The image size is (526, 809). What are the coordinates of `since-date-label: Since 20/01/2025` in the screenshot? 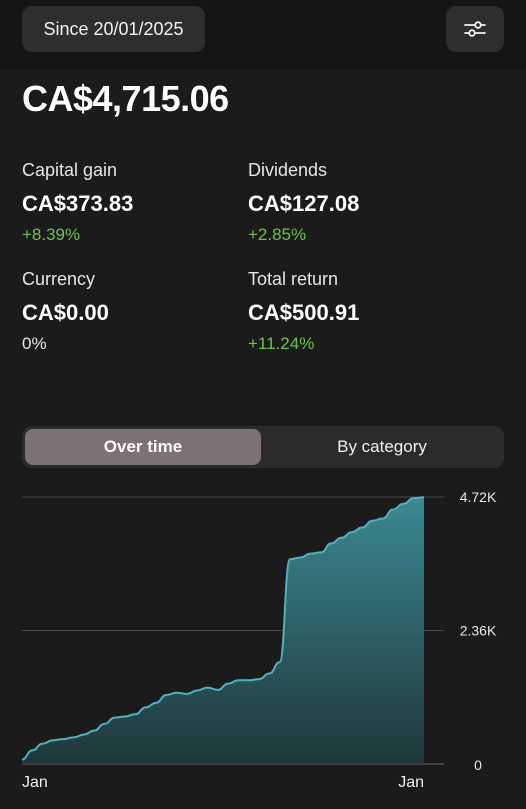 It's located at (113, 28).